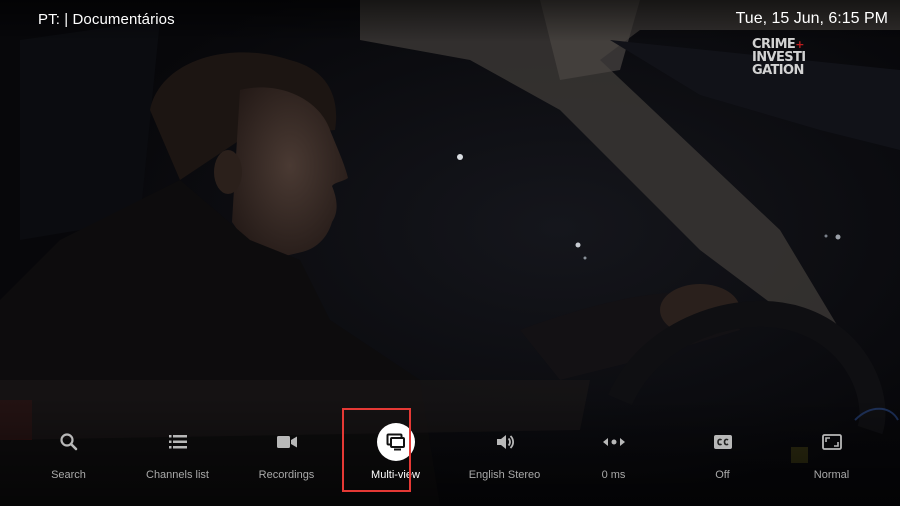  I want to click on multi-view-icon, so click(395, 442).